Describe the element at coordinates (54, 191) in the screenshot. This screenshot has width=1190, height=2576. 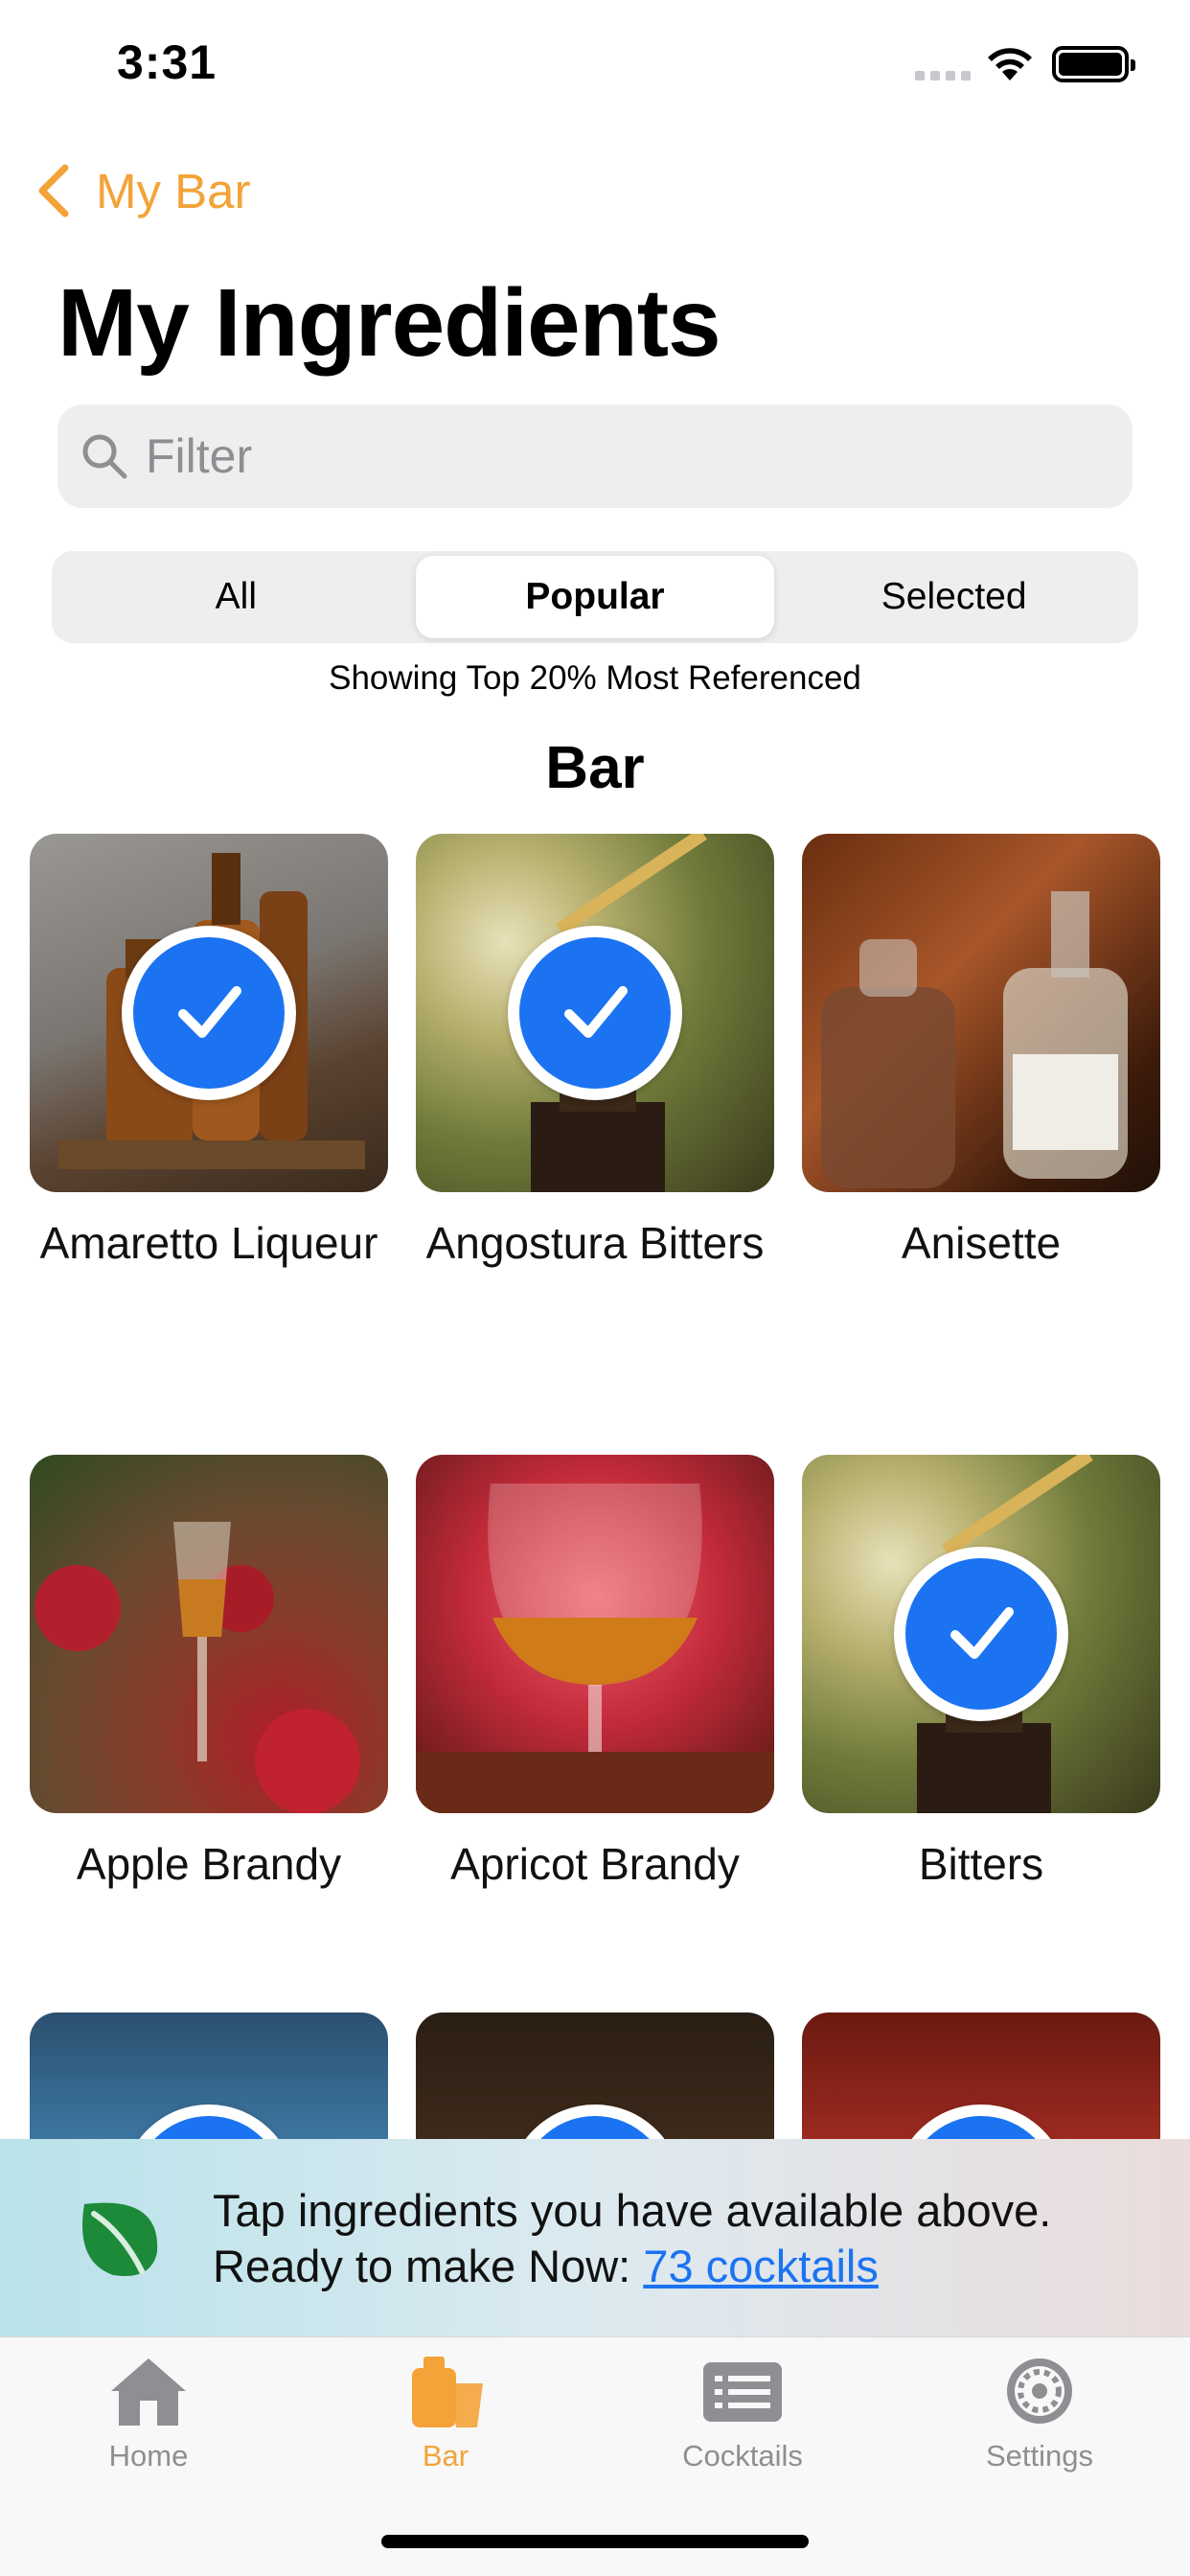
I see `chevron-left-icon` at that location.